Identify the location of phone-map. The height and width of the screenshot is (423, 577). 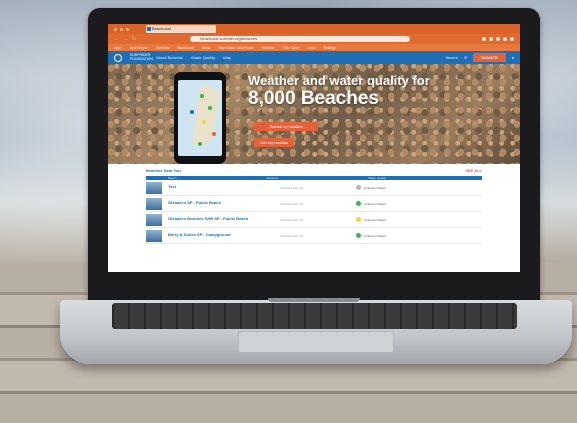
(200, 118).